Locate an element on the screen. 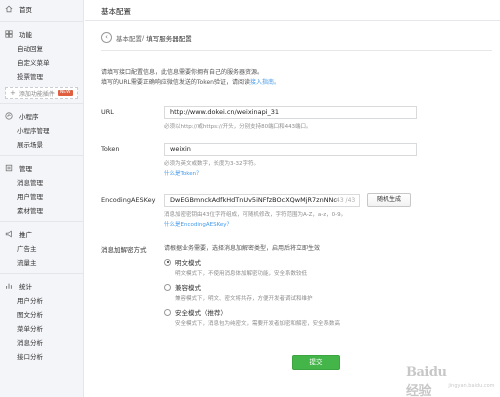 The width and height of the screenshot is (500, 397). token-hint: 必须为英文或数字，长度为3-32字符。 is located at coordinates (211, 164).